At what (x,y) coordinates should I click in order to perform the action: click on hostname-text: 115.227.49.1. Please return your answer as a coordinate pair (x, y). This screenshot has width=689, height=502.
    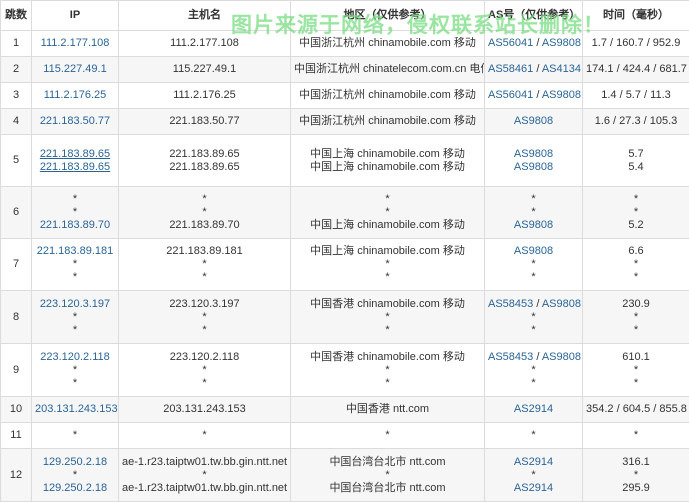
    Looking at the image, I should click on (204, 69).